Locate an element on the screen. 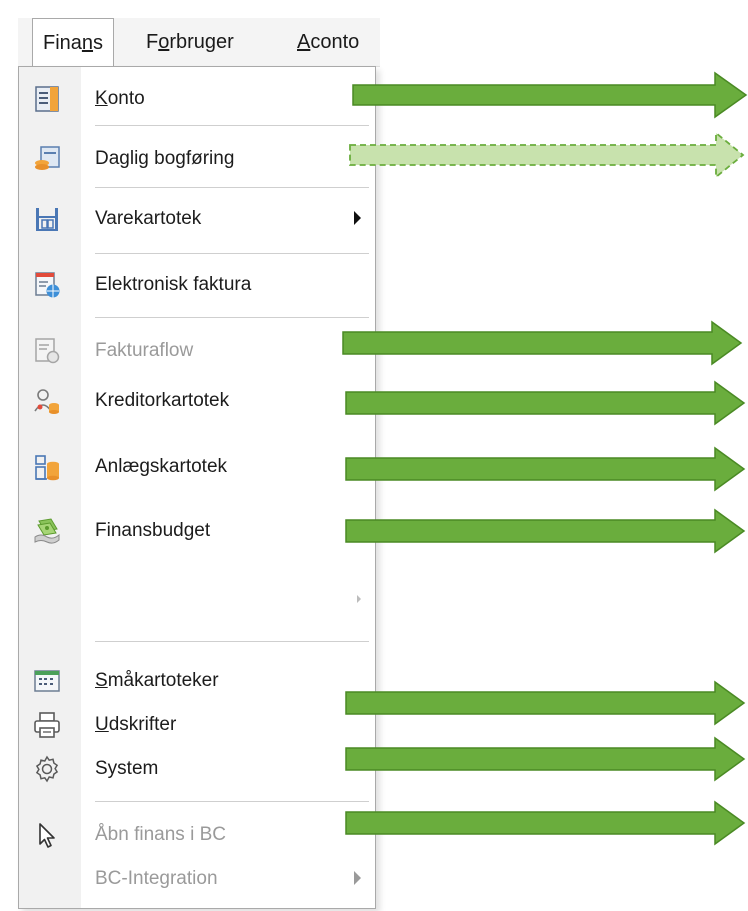 The width and height of the screenshot is (748, 911). solid-arrow-smaakartoteker is located at coordinates (545, 703).